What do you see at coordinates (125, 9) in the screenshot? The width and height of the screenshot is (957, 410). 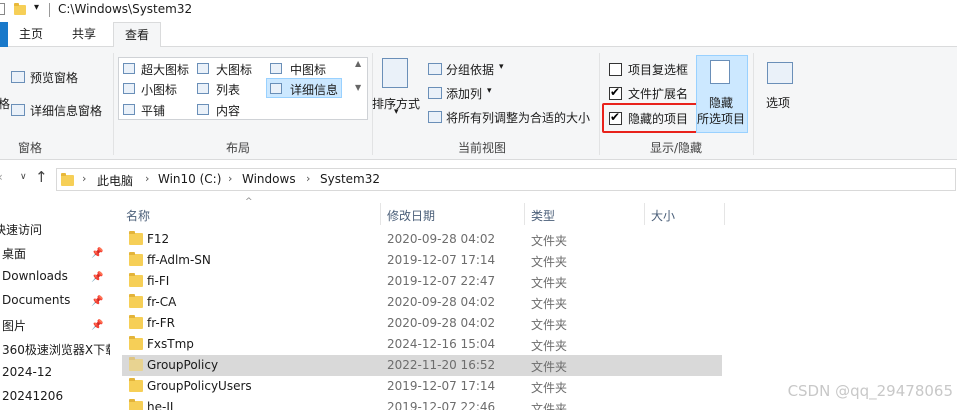 I see `window-title: C:\Windows\System32` at bounding box center [125, 9].